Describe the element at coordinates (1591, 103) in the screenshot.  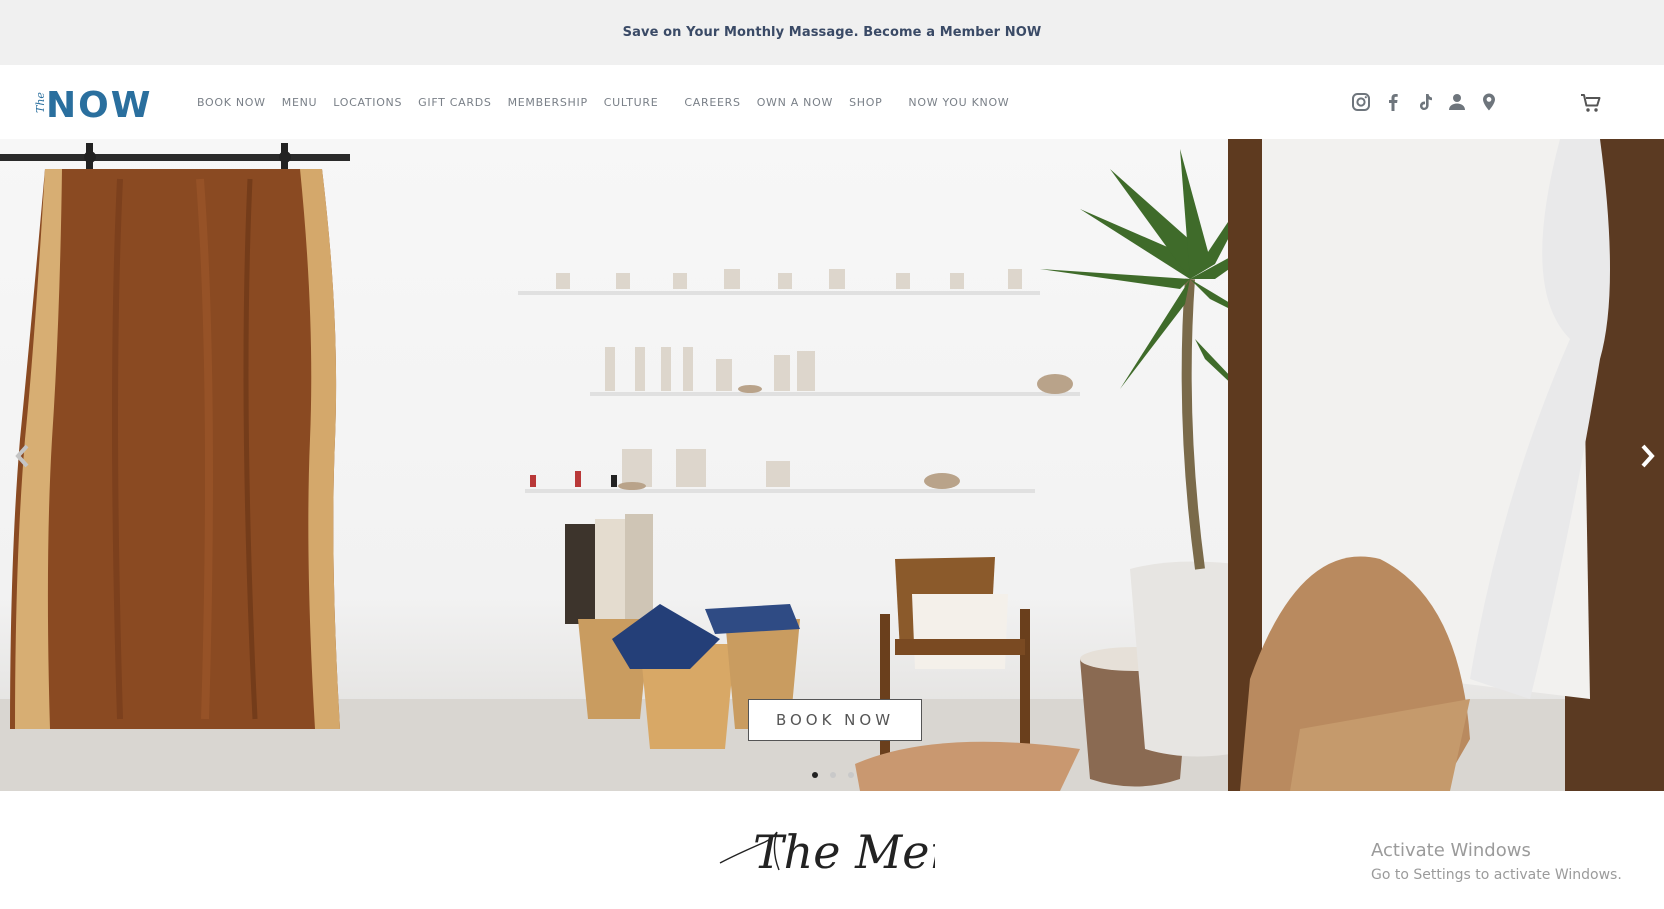
I see `cart-icon` at that location.